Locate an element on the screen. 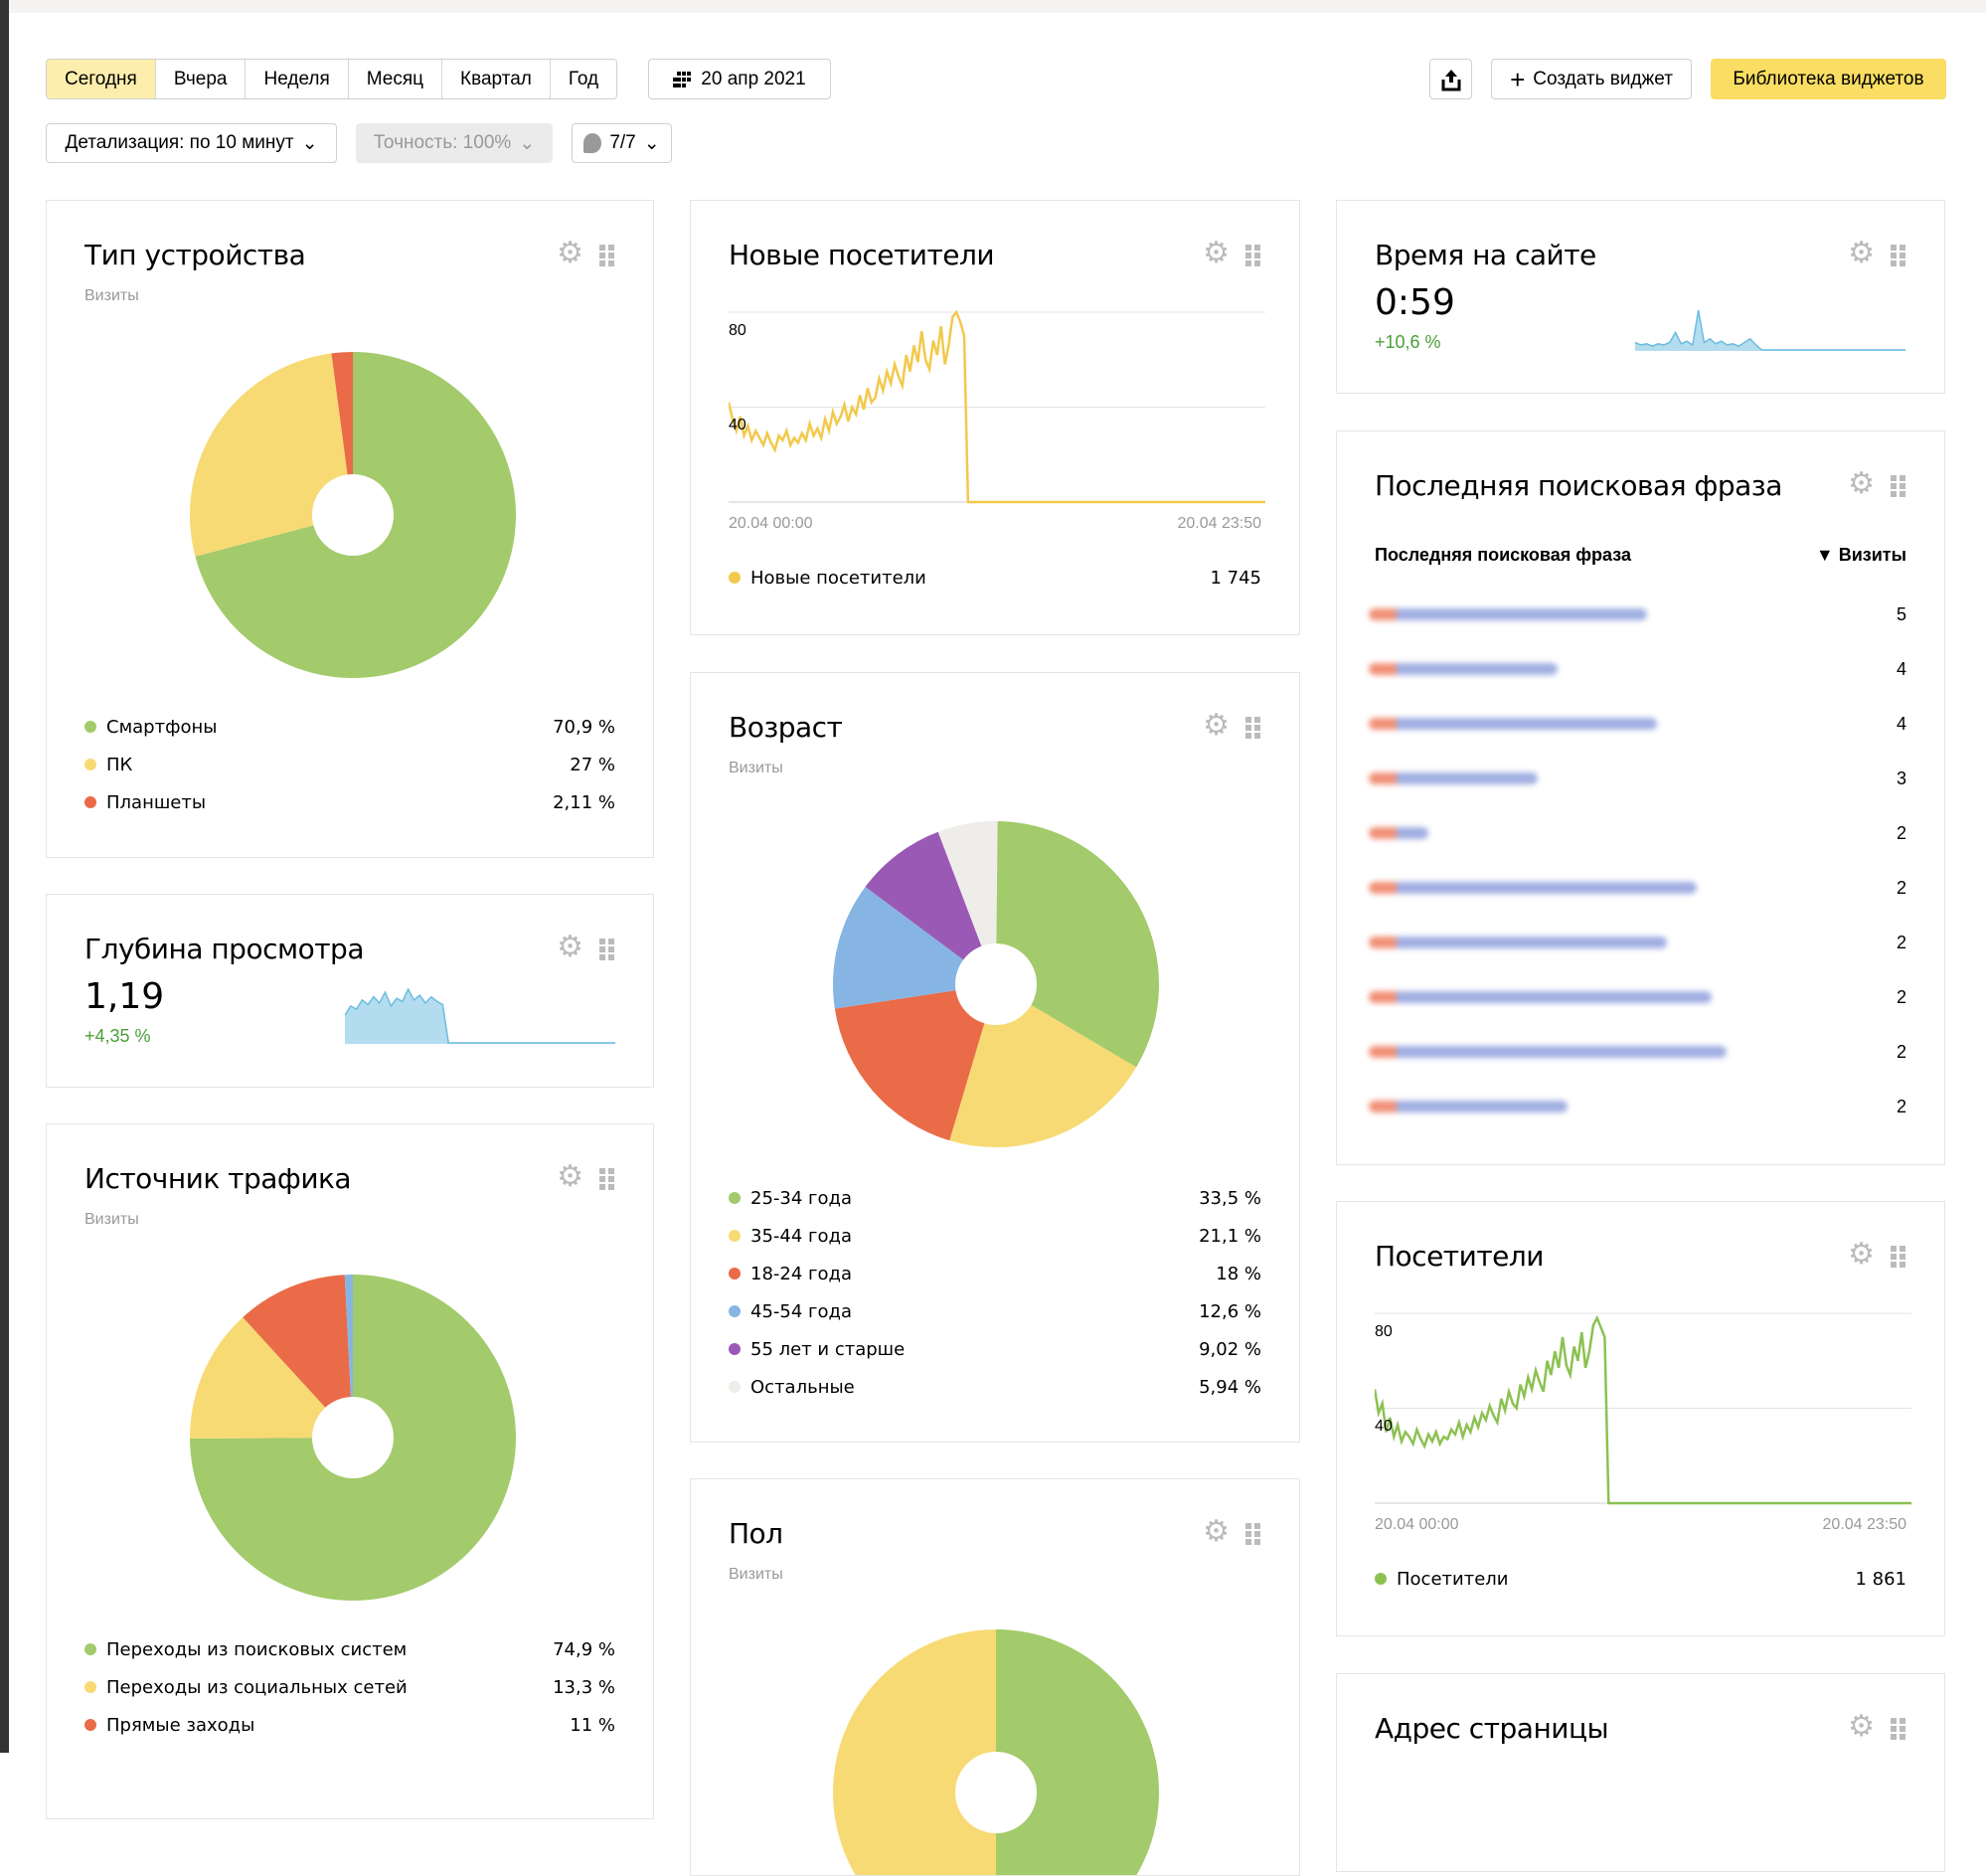 This screenshot has width=1986, height=1876. export-button is located at coordinates (1450, 79).